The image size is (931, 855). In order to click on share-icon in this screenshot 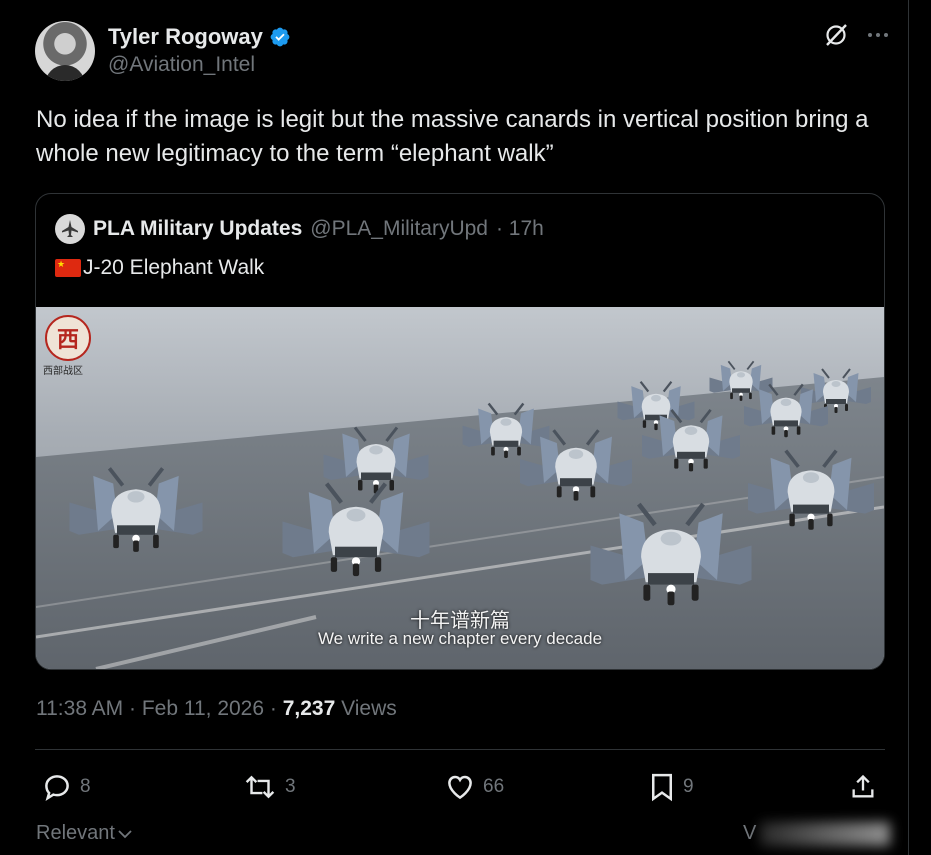, I will do `click(863, 786)`.